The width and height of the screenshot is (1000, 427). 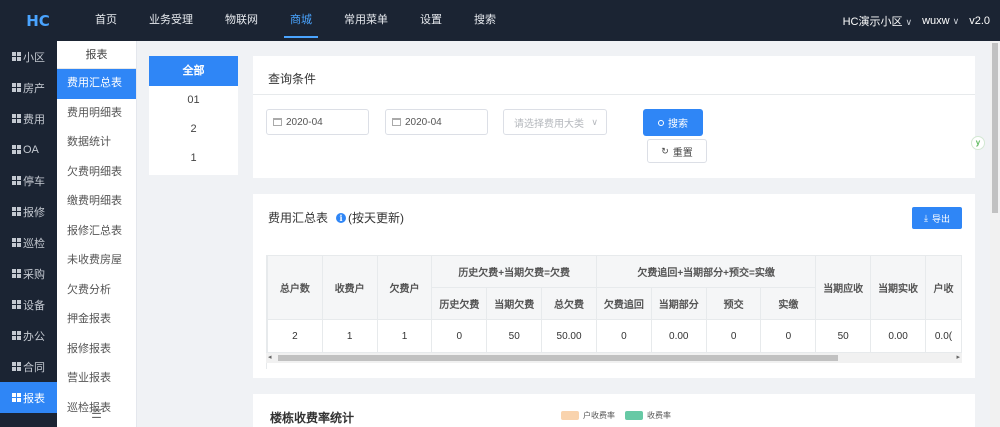 What do you see at coordinates (877, 21) in the screenshot?
I see `community-switcher: HC演示小区 ∨` at bounding box center [877, 21].